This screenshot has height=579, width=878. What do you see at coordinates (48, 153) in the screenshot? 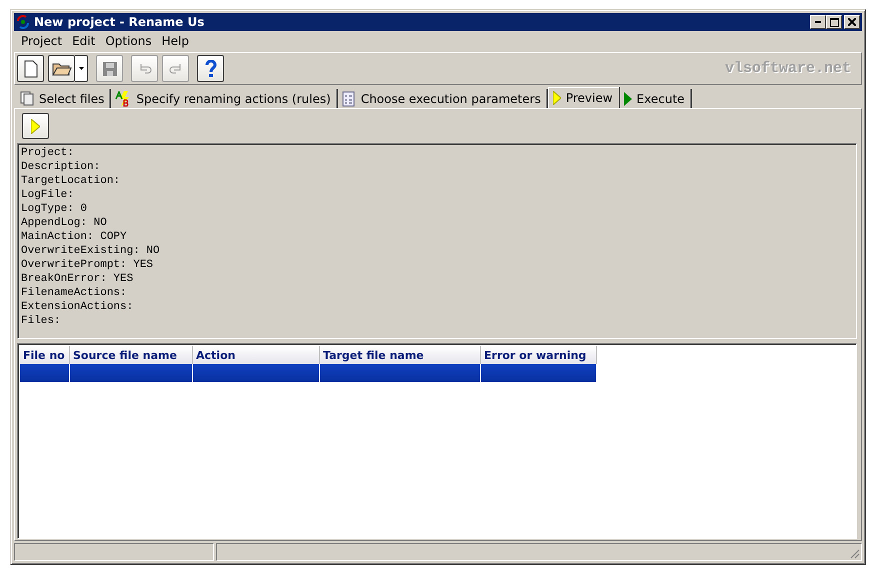
I see `log-line: Project:` at bounding box center [48, 153].